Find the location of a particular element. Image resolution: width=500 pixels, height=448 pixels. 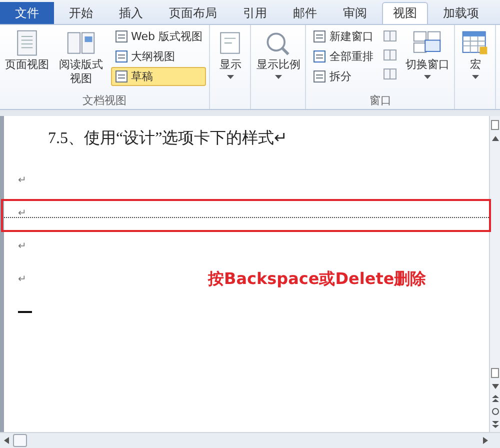

ribbon-tab: 审阅 is located at coordinates (355, 13).